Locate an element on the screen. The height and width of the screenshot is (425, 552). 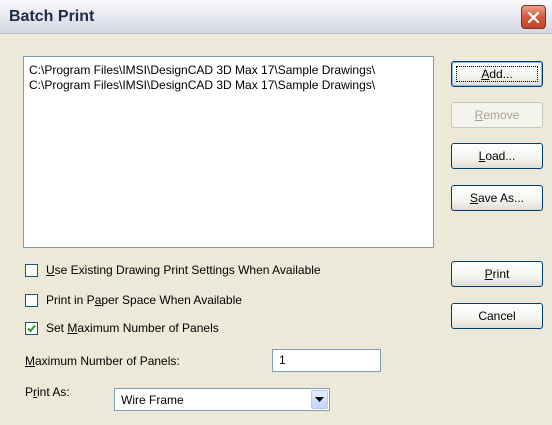
max-panels-input: 1 is located at coordinates (326, 360).